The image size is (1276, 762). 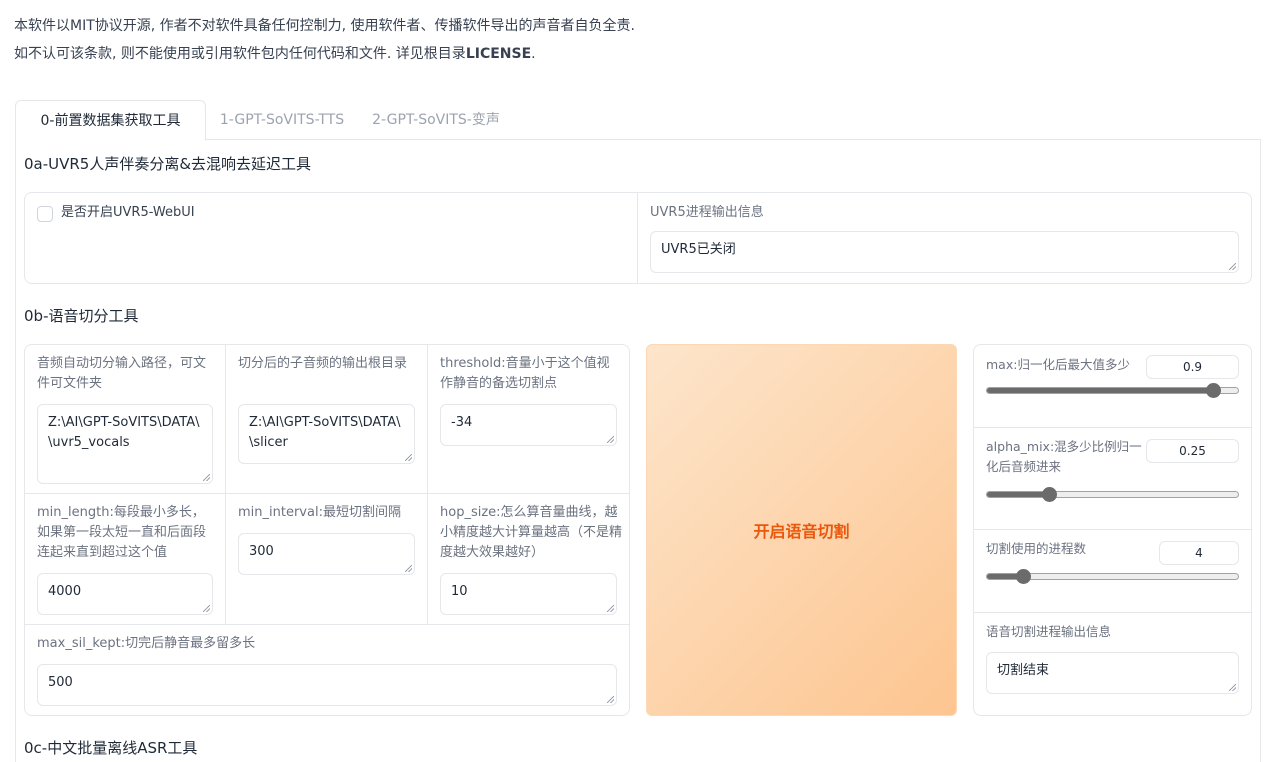 I want to click on max-slider, so click(x=1112, y=390).